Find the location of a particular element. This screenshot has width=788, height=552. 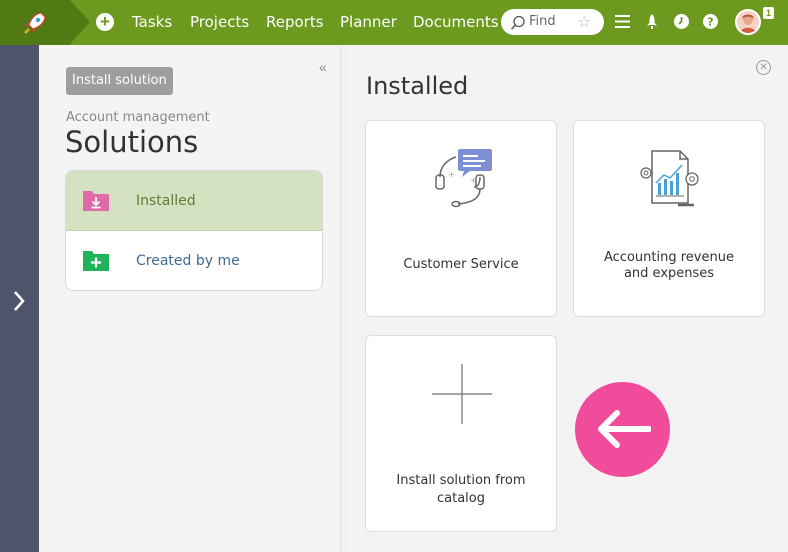

help-icon: ? is located at coordinates (710, 21).